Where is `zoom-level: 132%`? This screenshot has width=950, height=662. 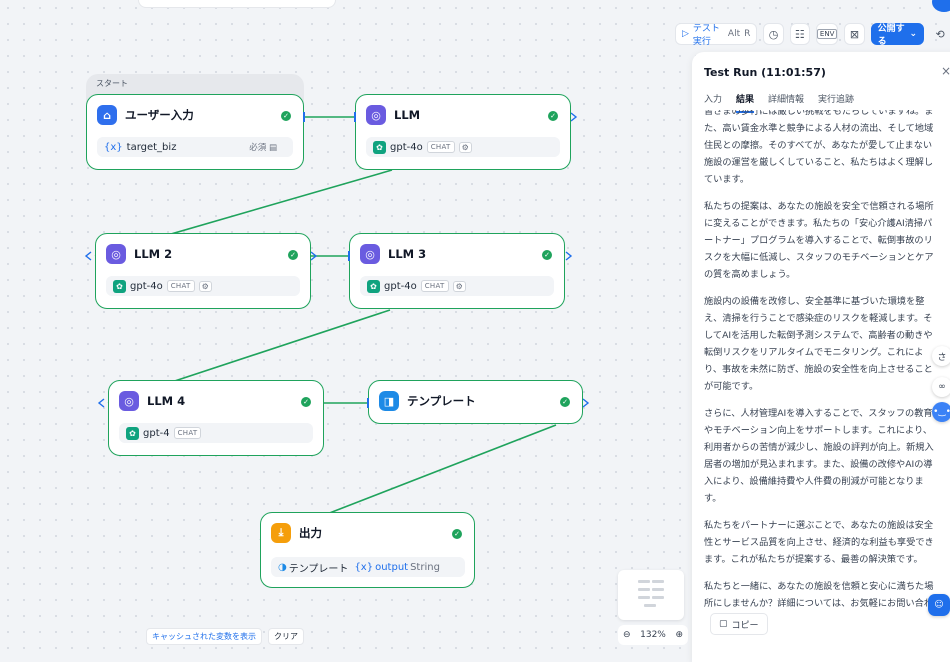
zoom-level: 132% is located at coordinates (653, 635).